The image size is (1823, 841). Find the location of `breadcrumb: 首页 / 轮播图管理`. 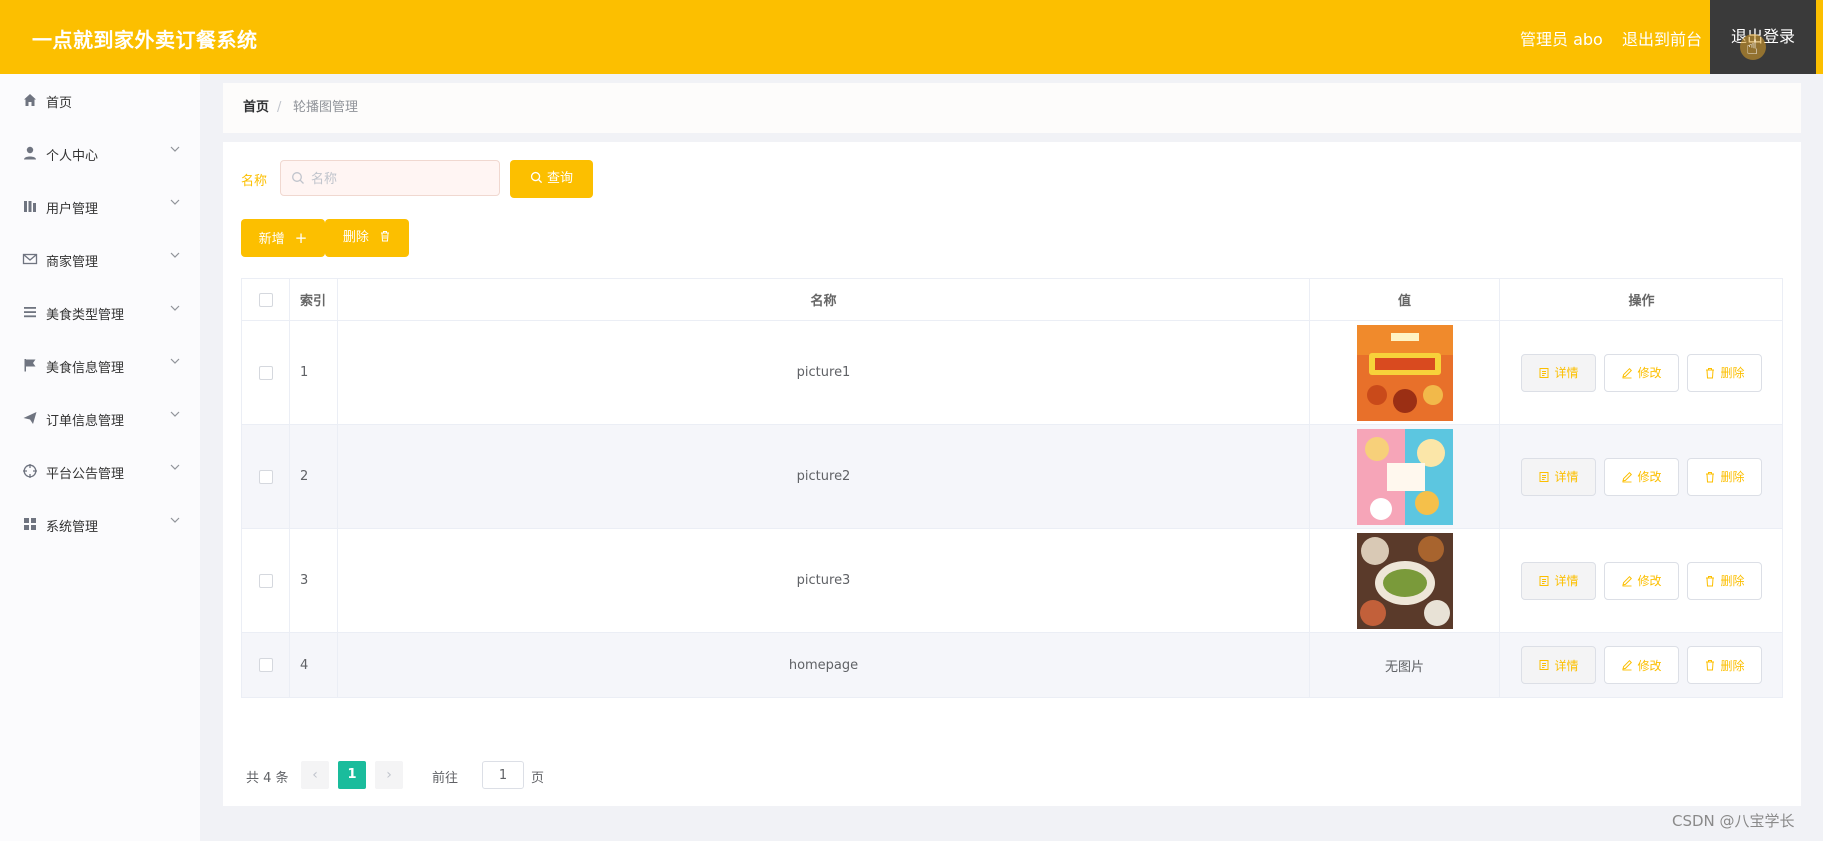

breadcrumb: 首页 / 轮播图管理 is located at coordinates (1012, 108).